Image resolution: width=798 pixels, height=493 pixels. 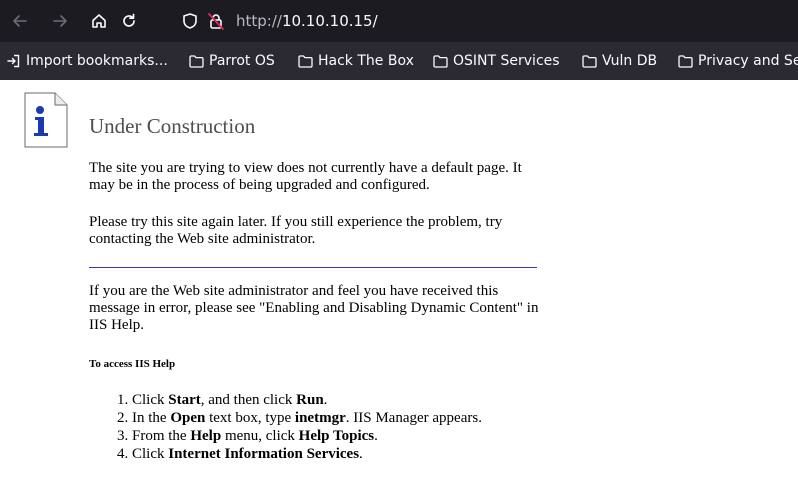 I want to click on url-protocol: http://, so click(x=259, y=21).